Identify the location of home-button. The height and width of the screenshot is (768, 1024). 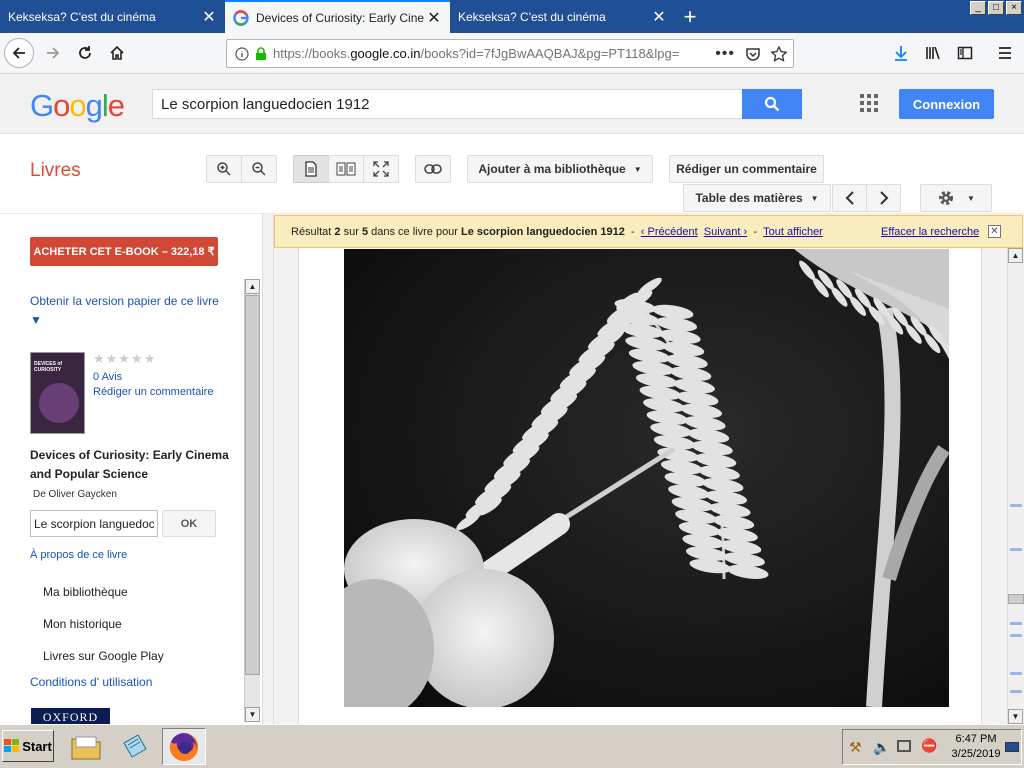
(117, 53).